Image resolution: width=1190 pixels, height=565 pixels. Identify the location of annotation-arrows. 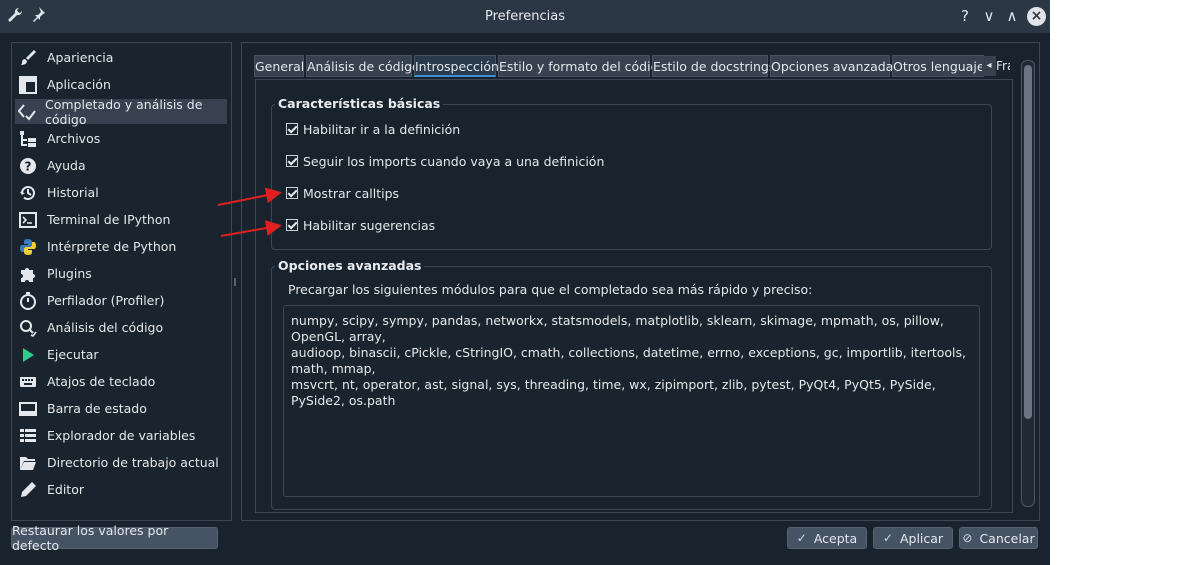
(249, 212).